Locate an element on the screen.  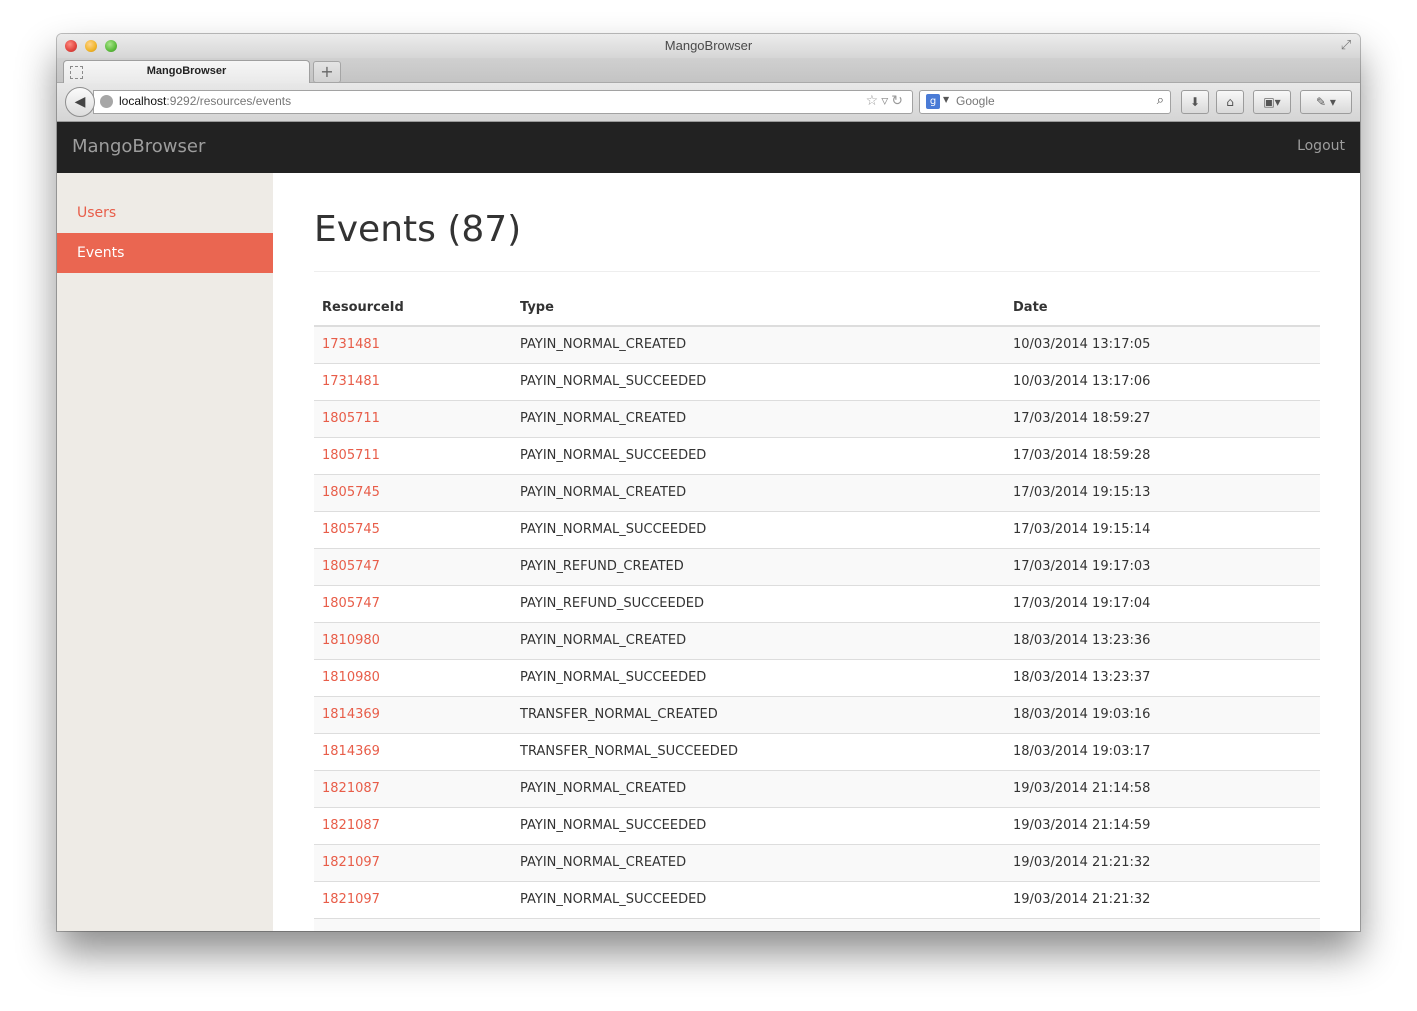
event-type-cell: PAYIN_REFUND_SUCCEEDED is located at coordinates (758, 603).